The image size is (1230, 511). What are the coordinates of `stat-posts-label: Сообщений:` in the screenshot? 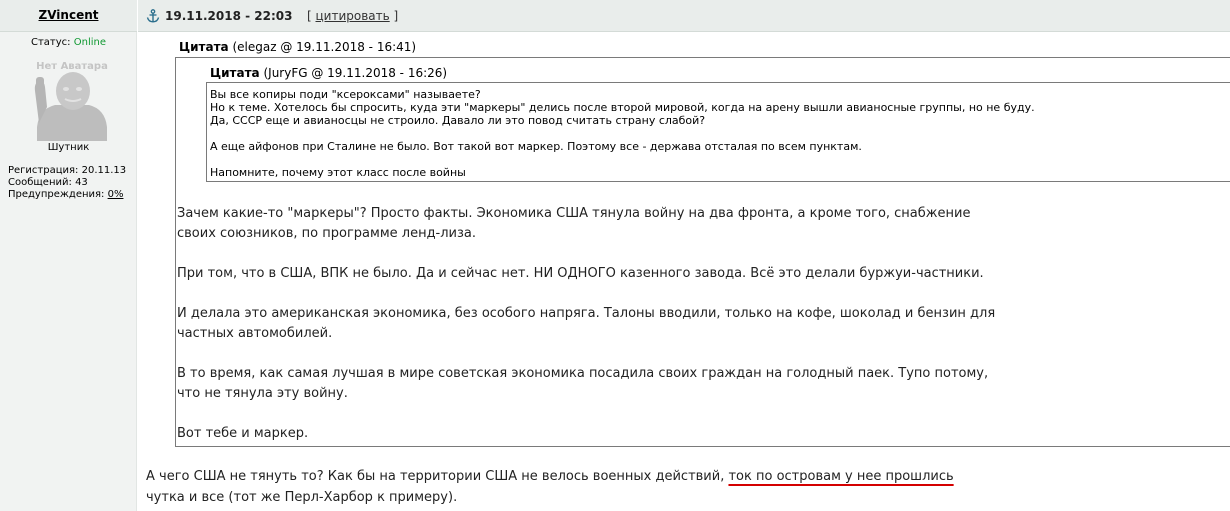 It's located at (40, 182).